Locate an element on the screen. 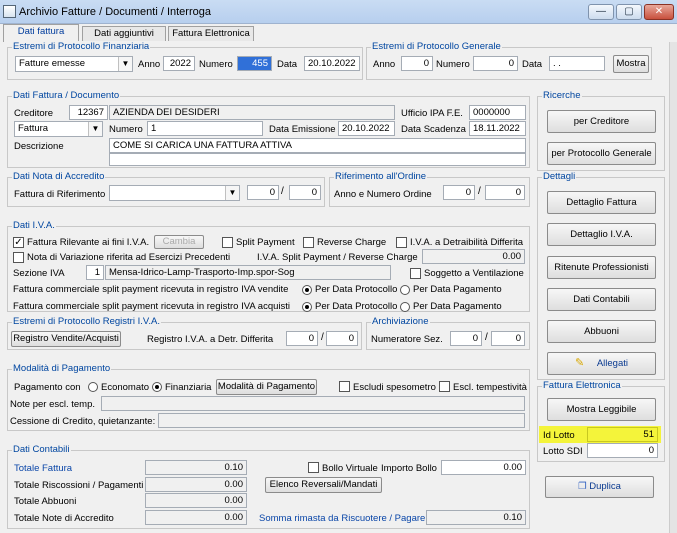 This screenshot has height=533, width=677. data-scadenza-field: 18.11.2022 is located at coordinates (497, 128).